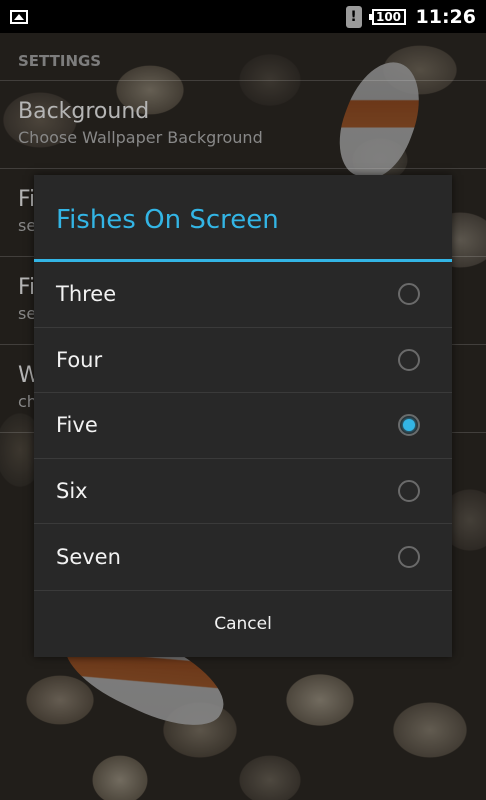 This screenshot has height=800, width=486. What do you see at coordinates (243, 125) in the screenshot?
I see `pref-background: Background Choose Wallpaper Background` at bounding box center [243, 125].